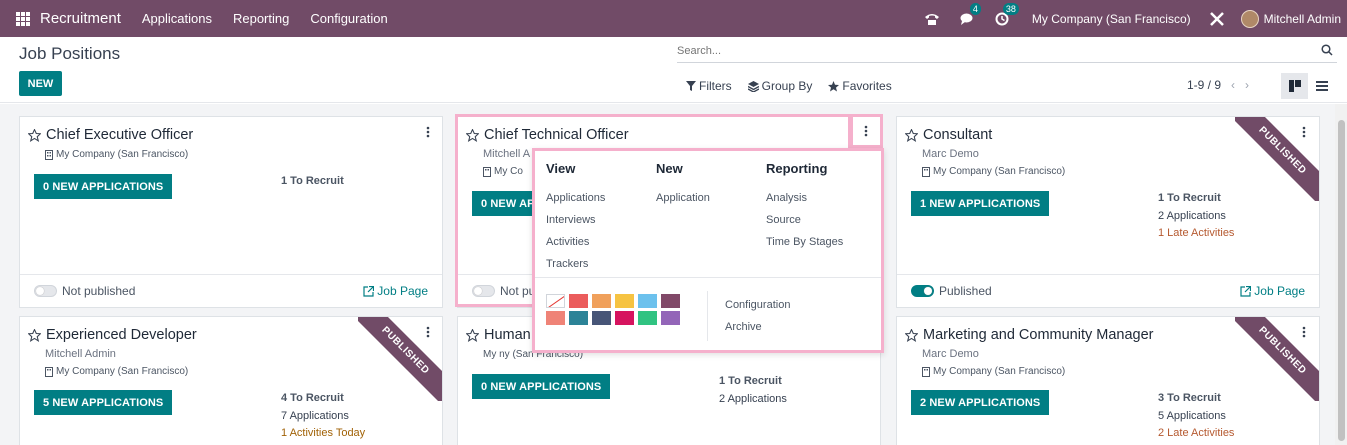 The width and height of the screenshot is (1347, 445). Describe the element at coordinates (323, 399) in the screenshot. I see `to-recruit: 4 To Recruit` at that location.